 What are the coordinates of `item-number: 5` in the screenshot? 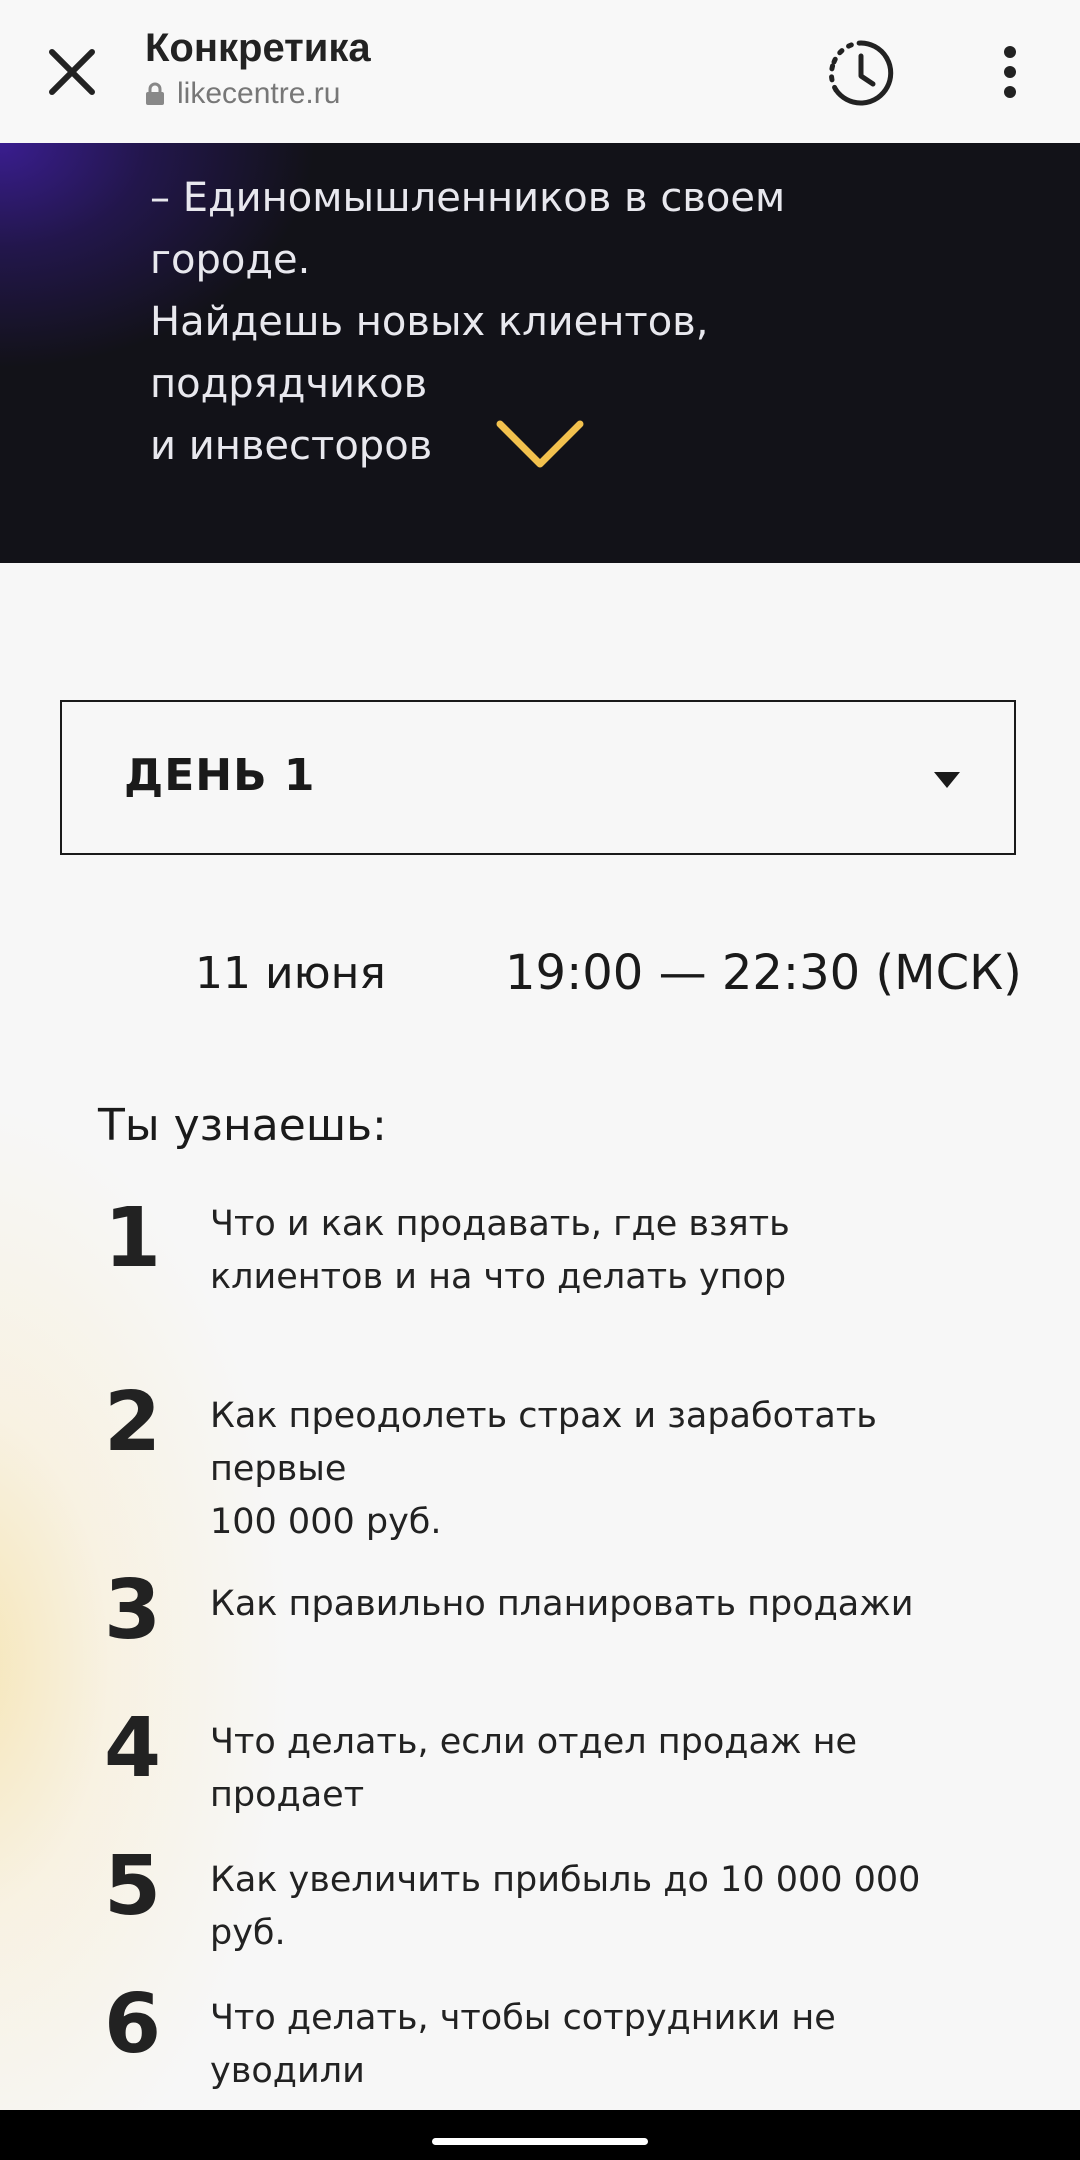 It's located at (133, 1886).